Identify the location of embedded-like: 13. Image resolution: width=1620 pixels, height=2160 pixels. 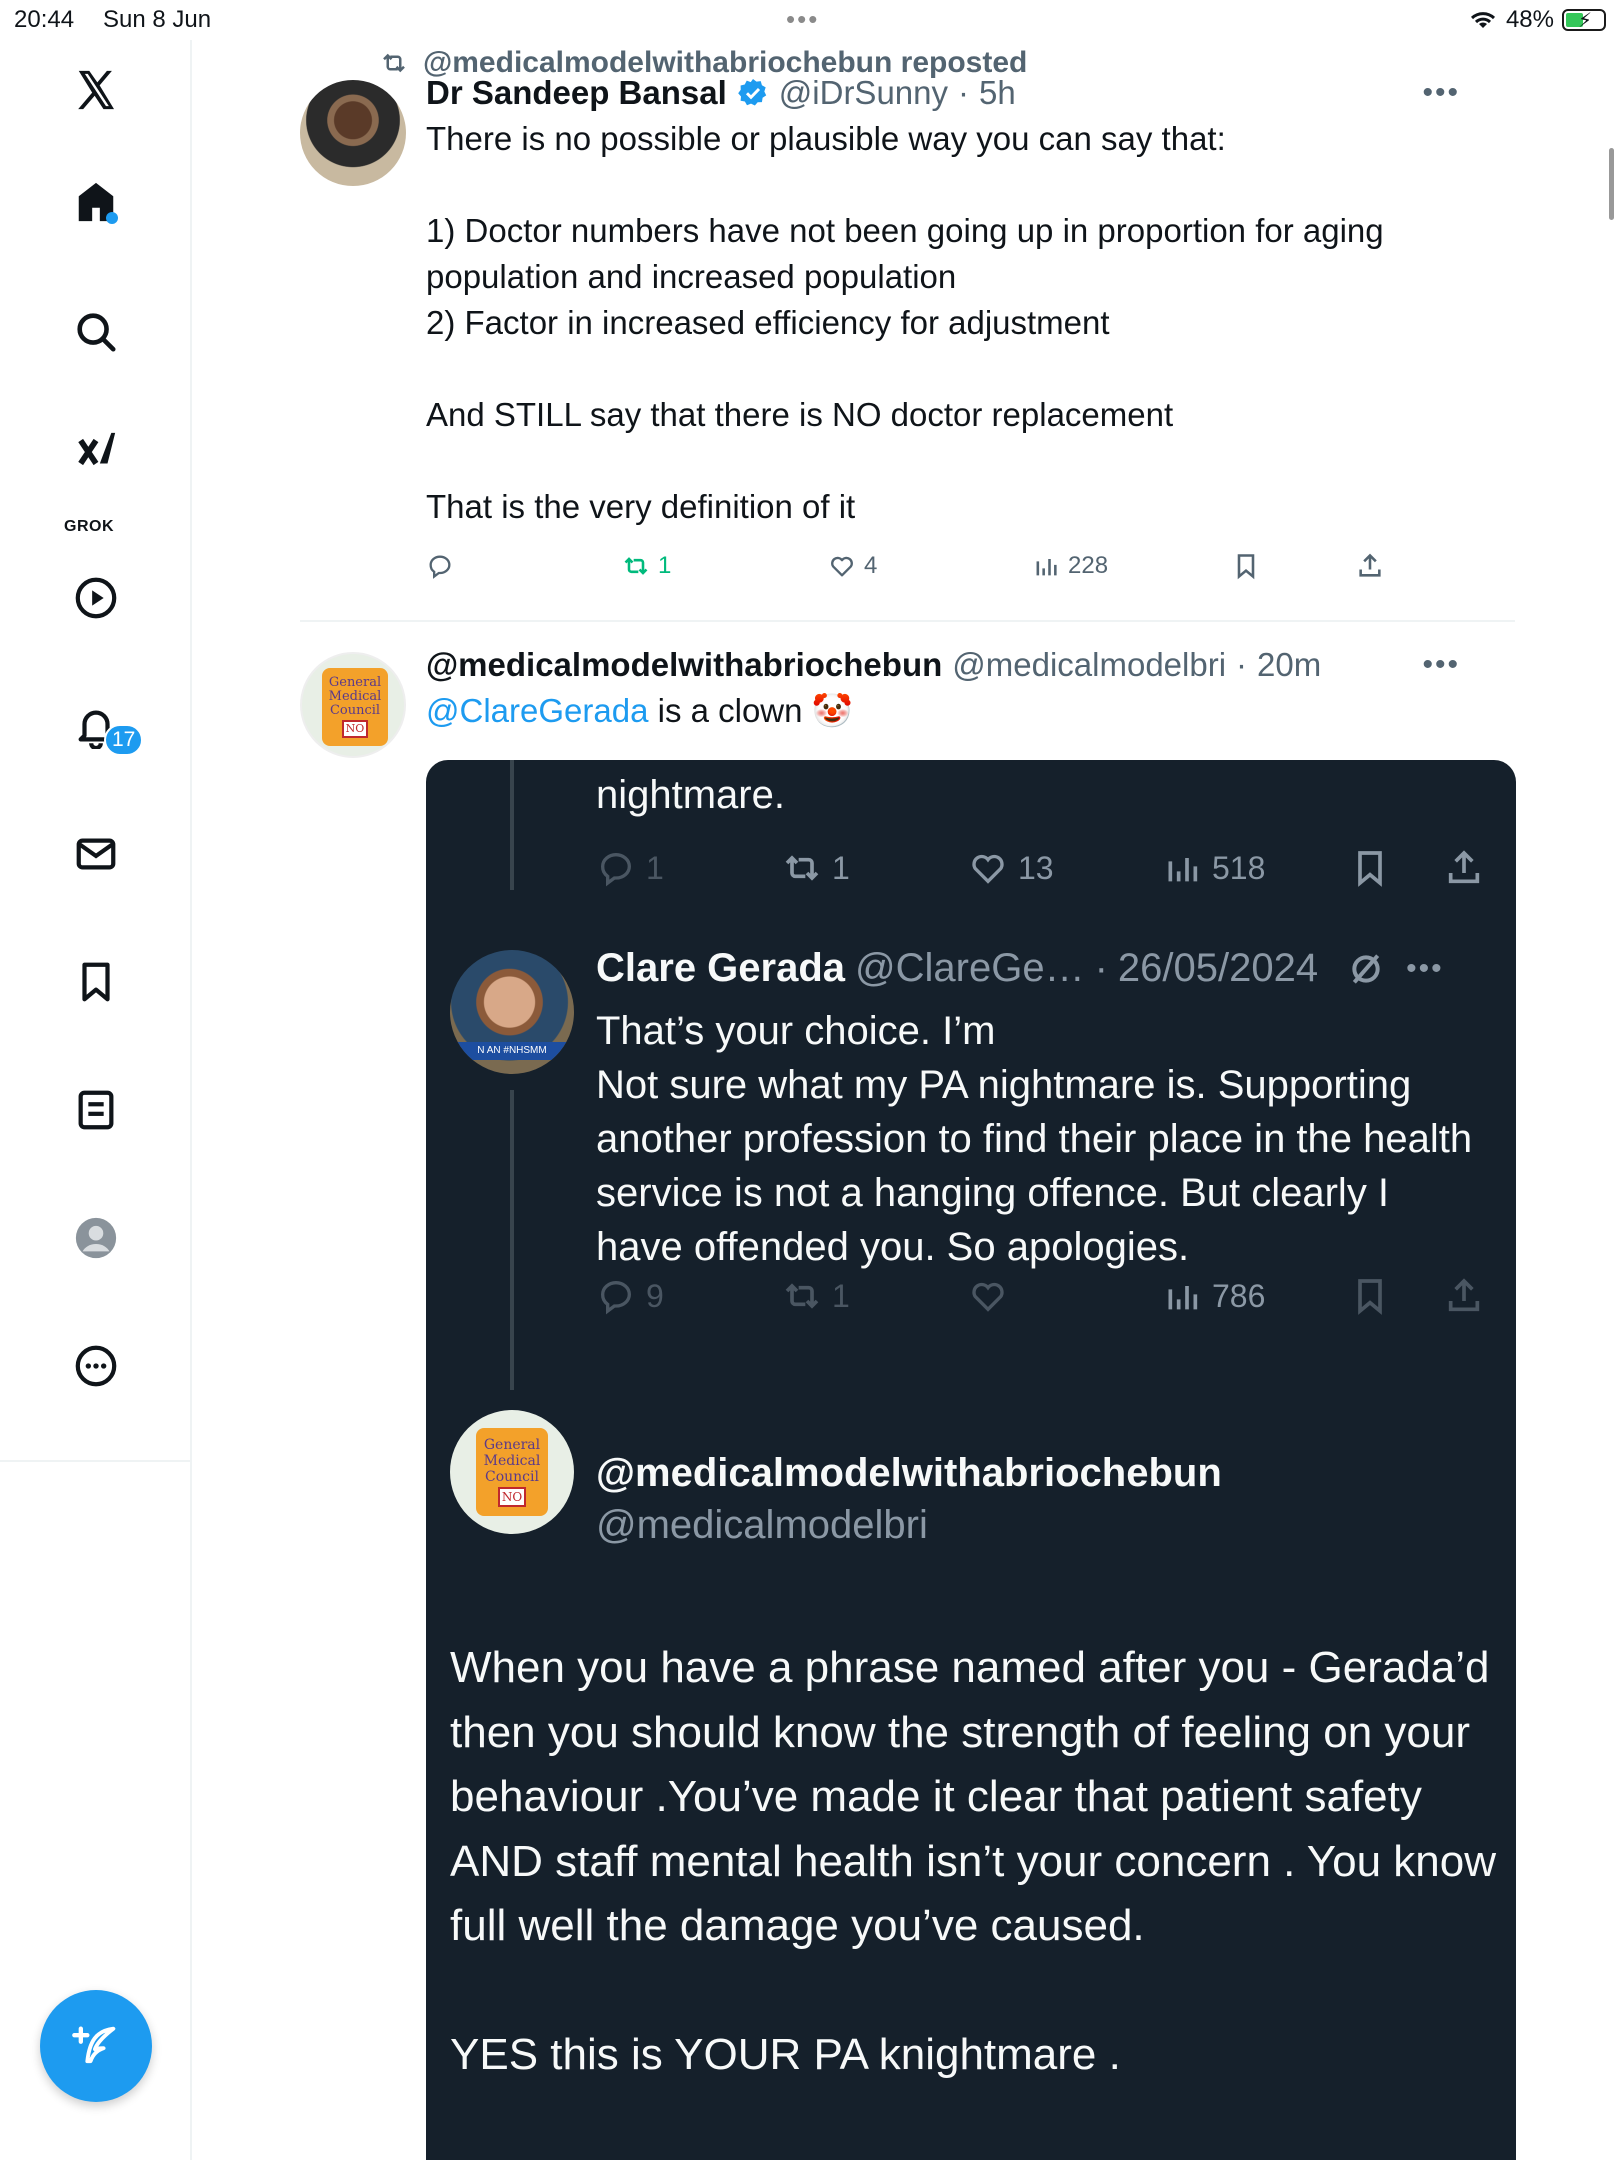
(1011, 868).